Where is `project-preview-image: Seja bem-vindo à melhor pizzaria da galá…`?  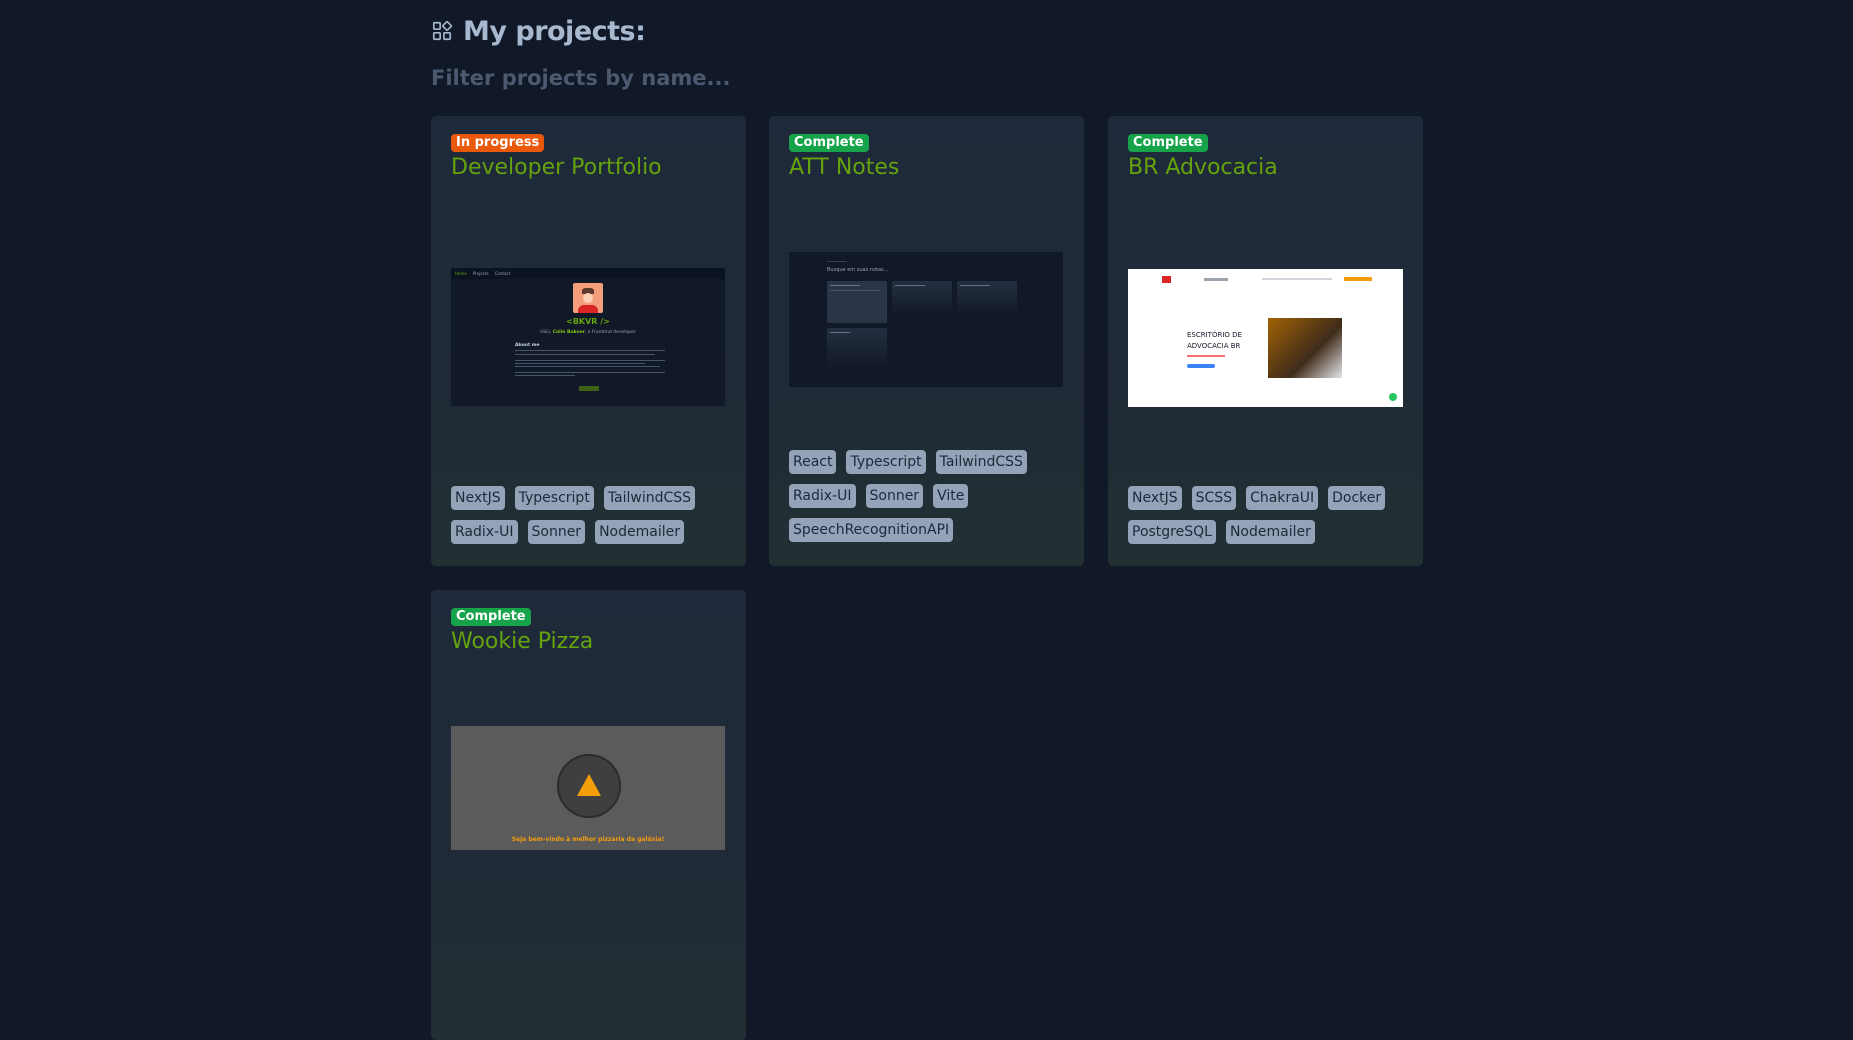 project-preview-image: Seja bem-vindo à melhor pizzaria da galá… is located at coordinates (588, 788).